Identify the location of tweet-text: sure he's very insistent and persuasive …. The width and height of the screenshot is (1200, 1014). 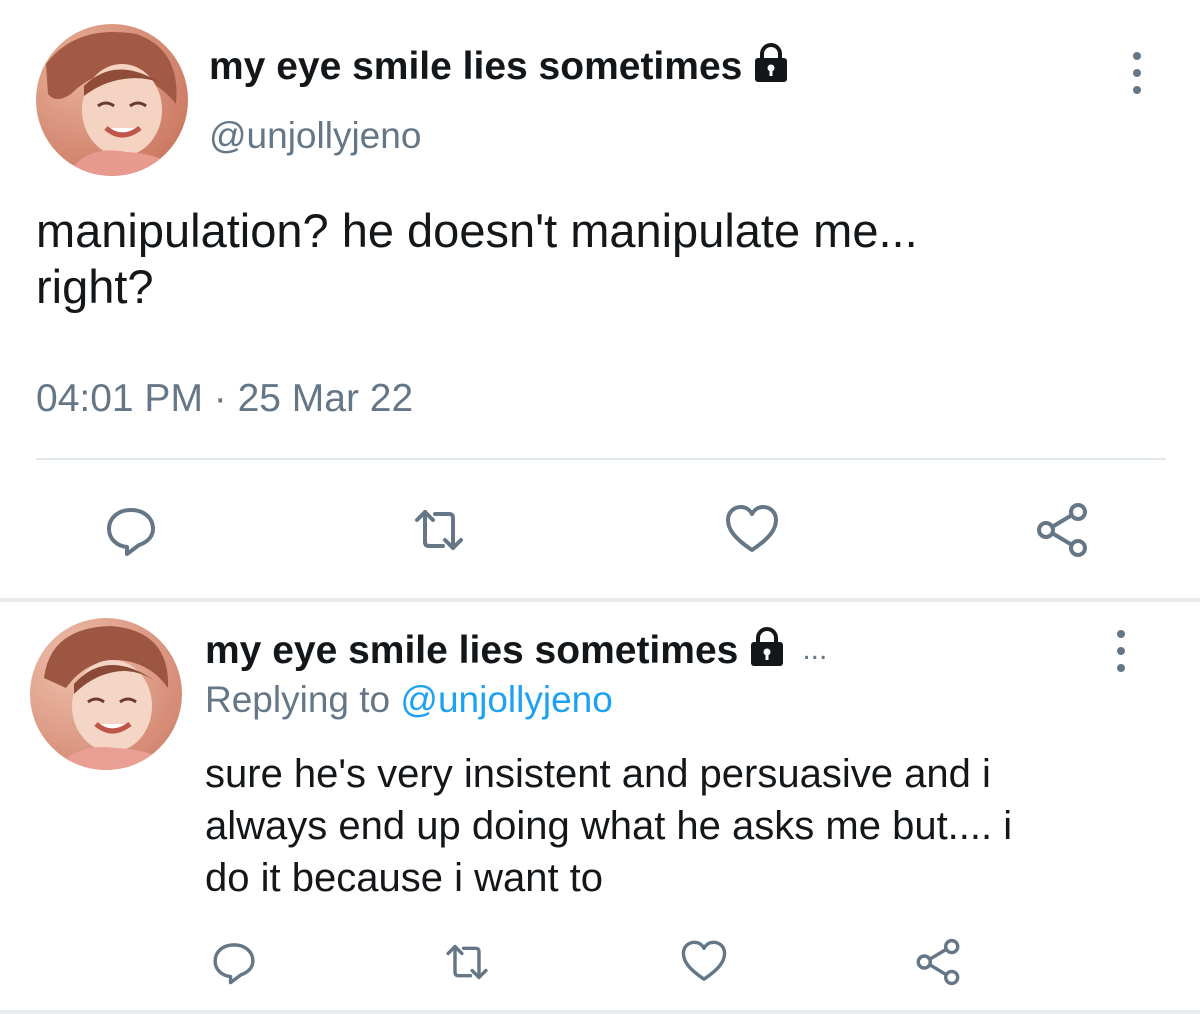
(680, 826).